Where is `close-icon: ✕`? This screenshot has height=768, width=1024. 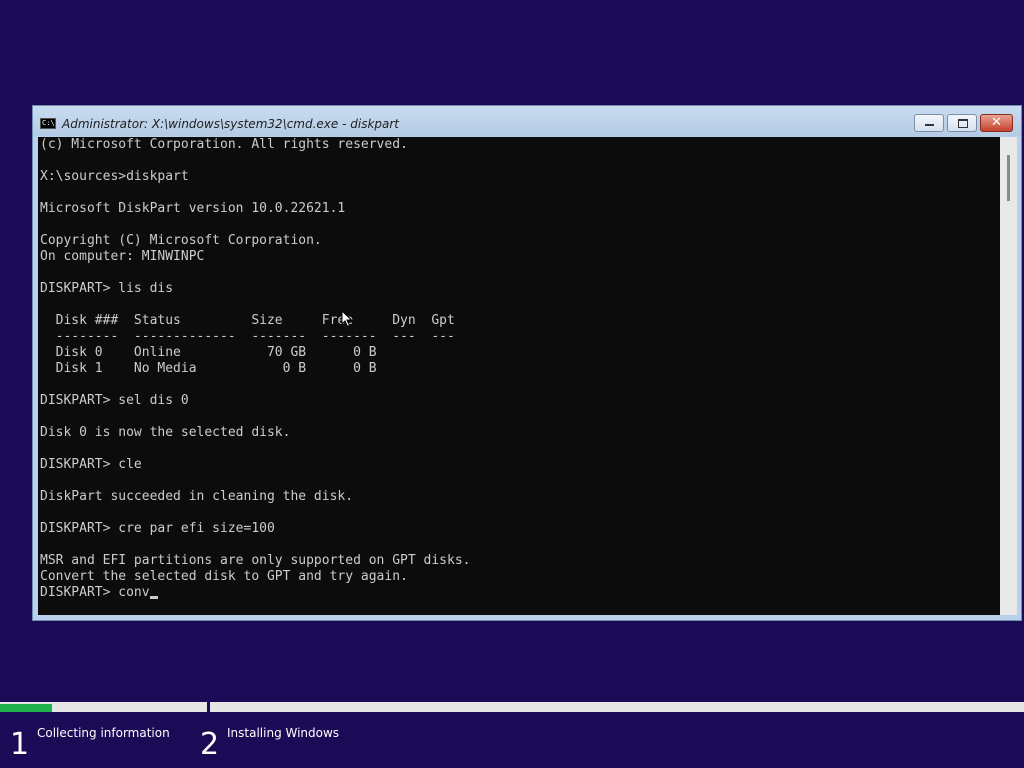
close-icon: ✕ is located at coordinates (996, 122).